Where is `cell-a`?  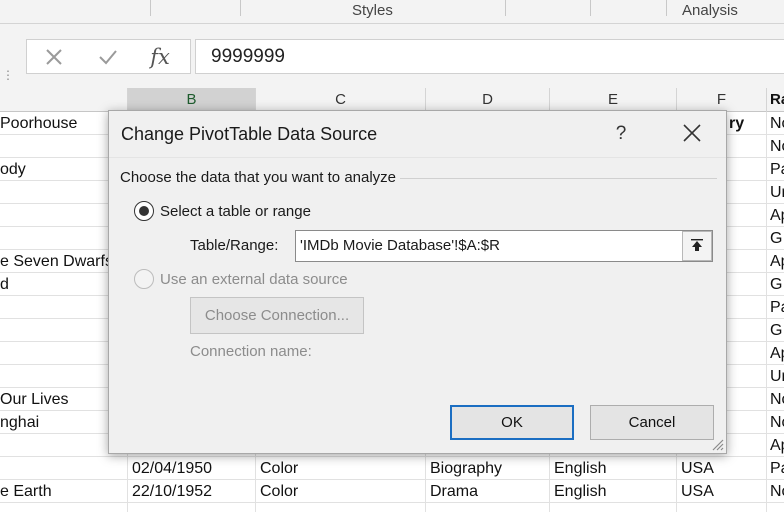
cell-a is located at coordinates (63, 468).